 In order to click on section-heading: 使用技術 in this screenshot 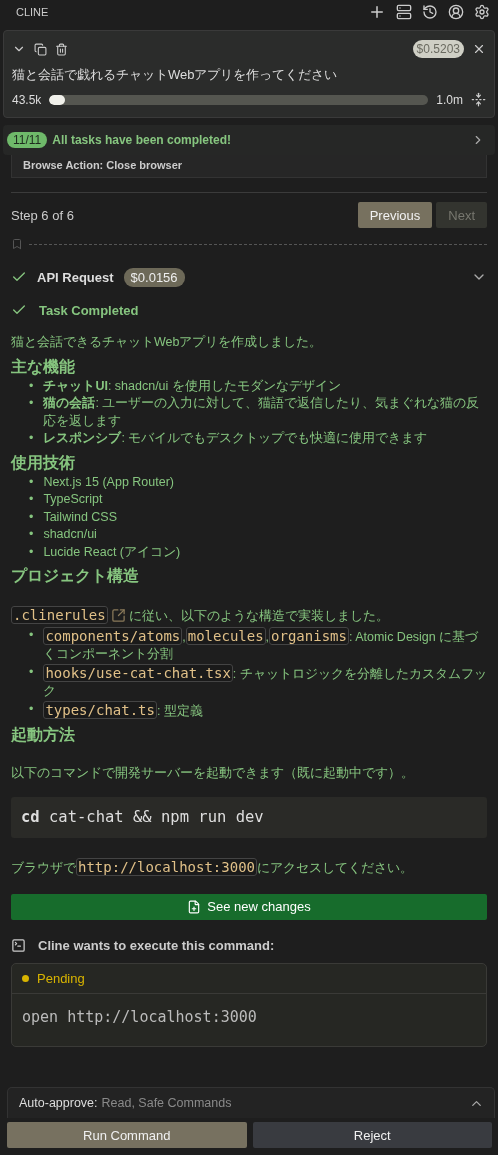, I will do `click(43, 462)`.